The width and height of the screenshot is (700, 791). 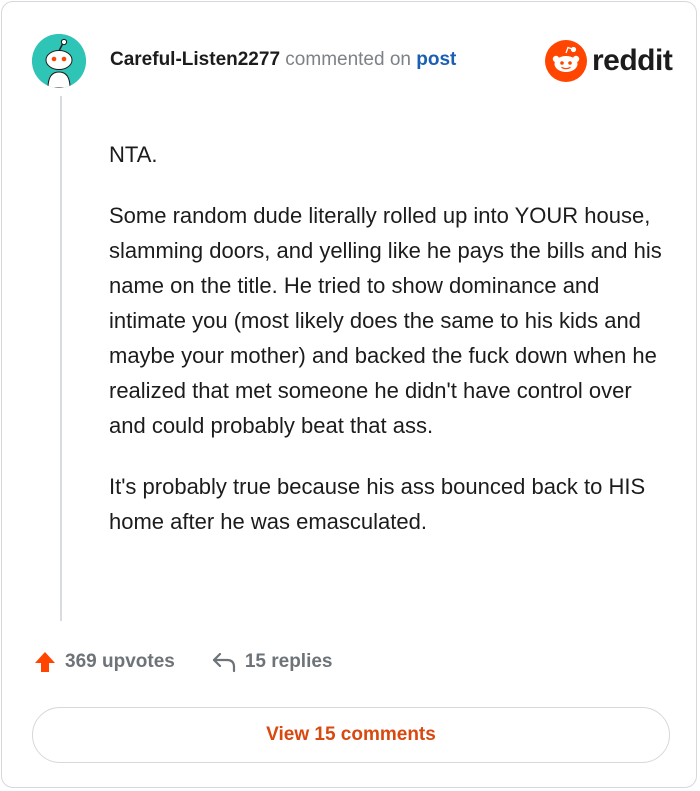 I want to click on reddit-wordmark: reddit, so click(x=632, y=60).